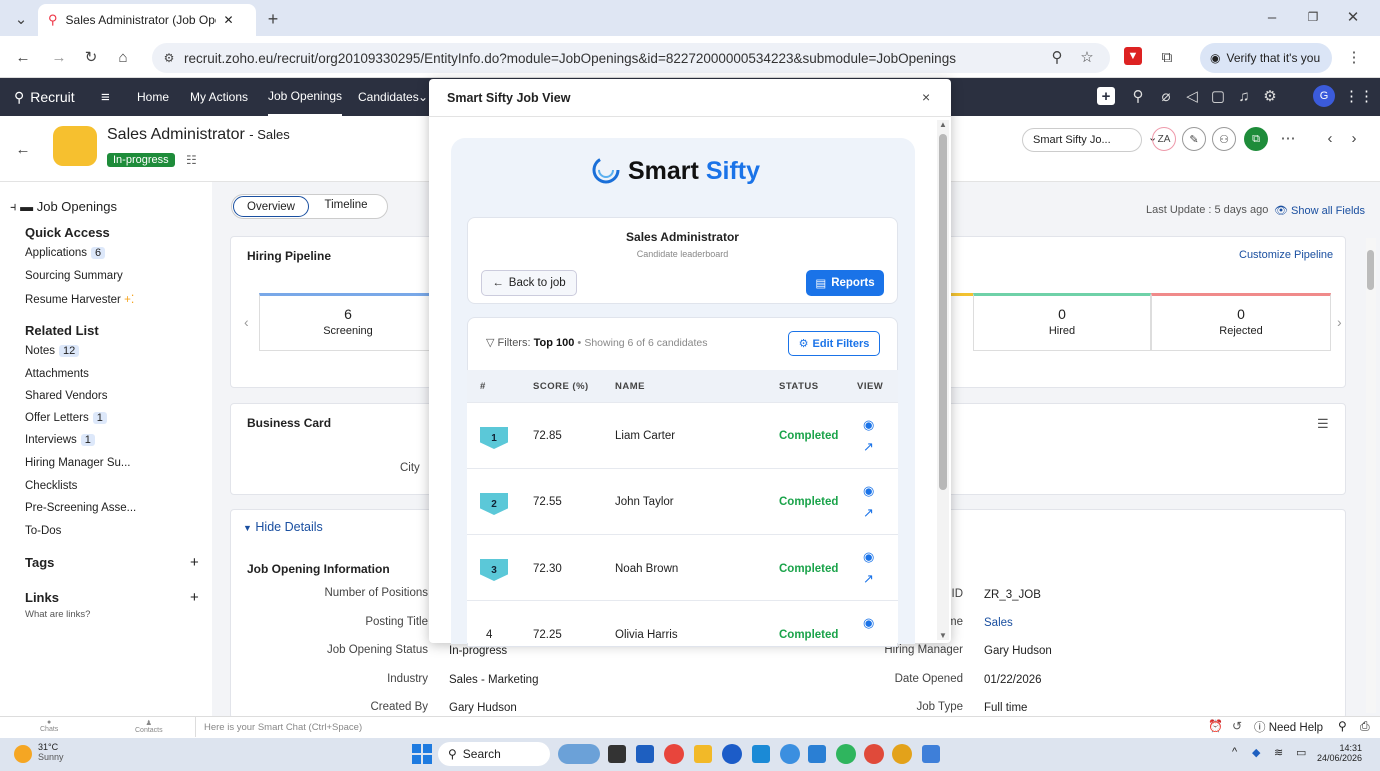 The height and width of the screenshot is (771, 1380). Describe the element at coordinates (1354, 57) in the screenshot. I see `browser-menu-icon: ⋮` at that location.